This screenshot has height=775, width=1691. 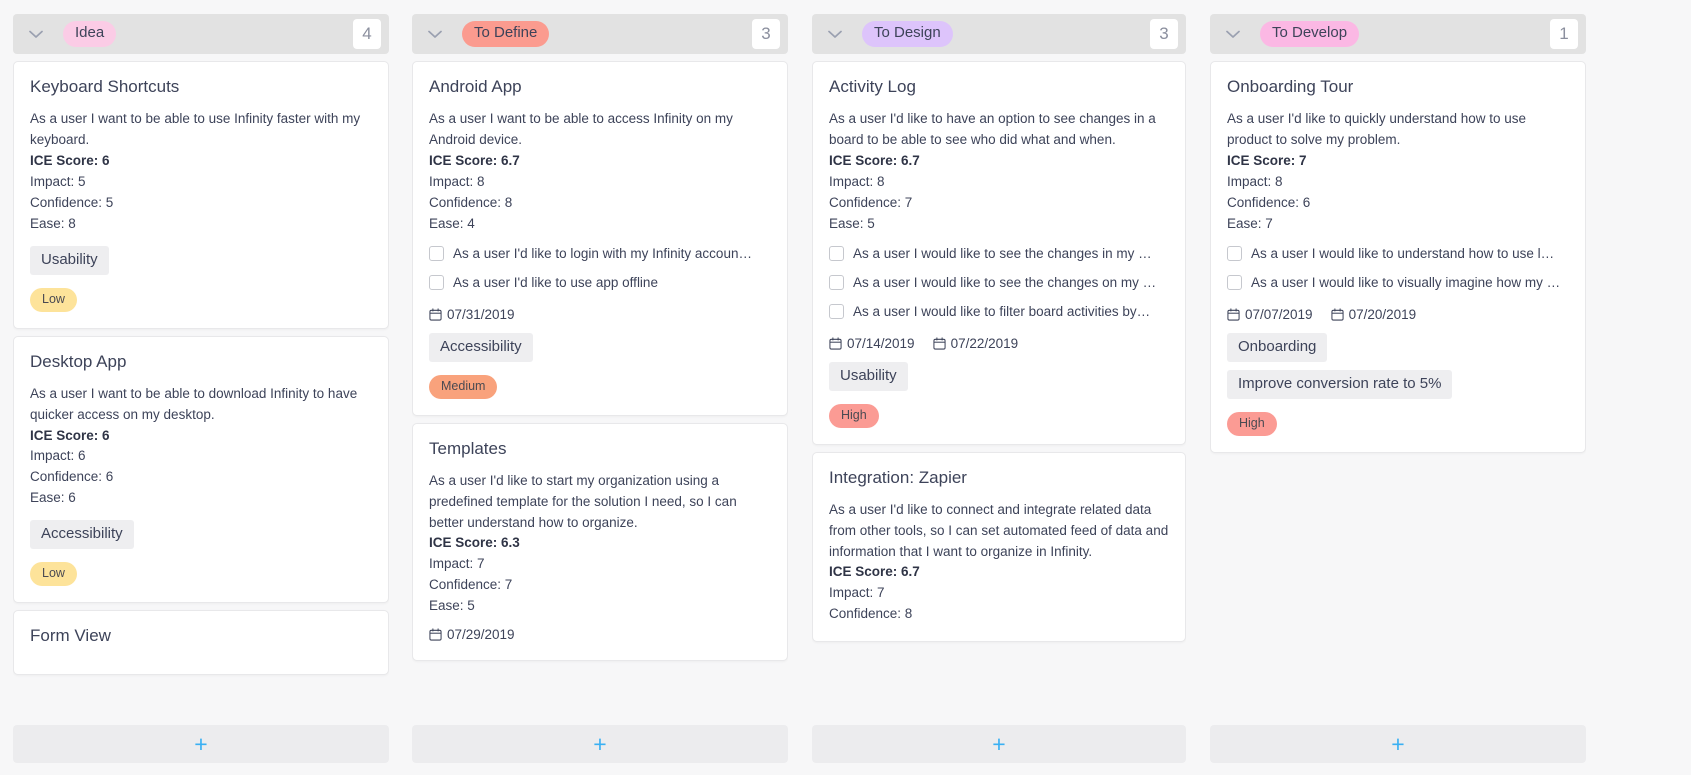 I want to click on date-chip: 07/31/2019, so click(x=472, y=314).